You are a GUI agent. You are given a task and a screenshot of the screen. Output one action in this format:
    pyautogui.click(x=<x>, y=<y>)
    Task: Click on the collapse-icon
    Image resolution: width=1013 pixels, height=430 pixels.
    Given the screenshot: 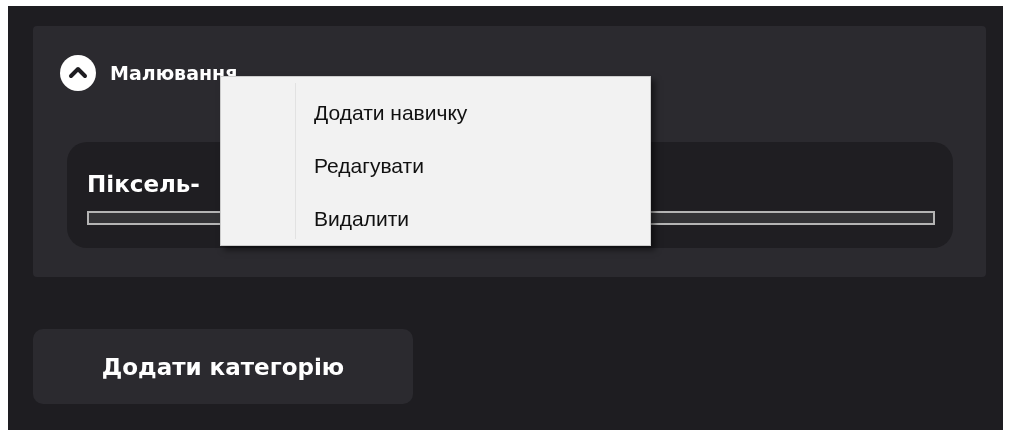 What is the action you would take?
    pyautogui.click(x=78, y=73)
    